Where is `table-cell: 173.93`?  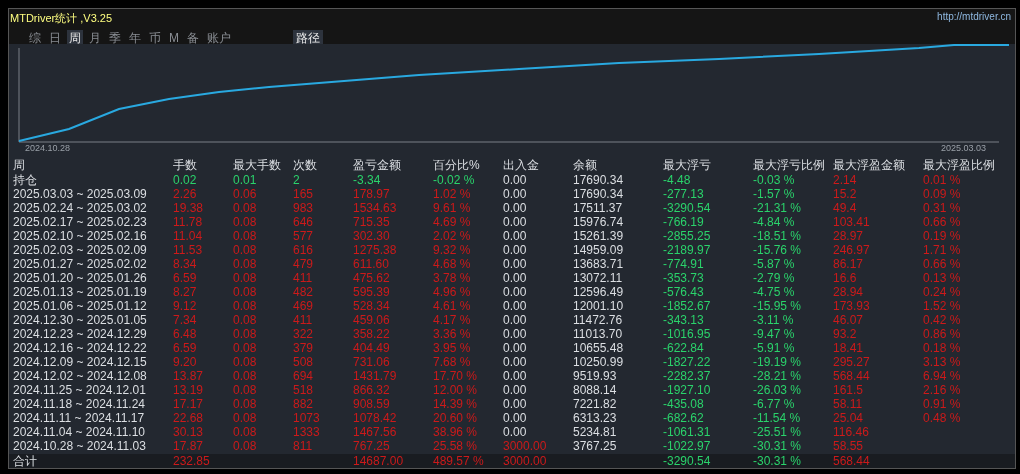 table-cell: 173.93 is located at coordinates (851, 306).